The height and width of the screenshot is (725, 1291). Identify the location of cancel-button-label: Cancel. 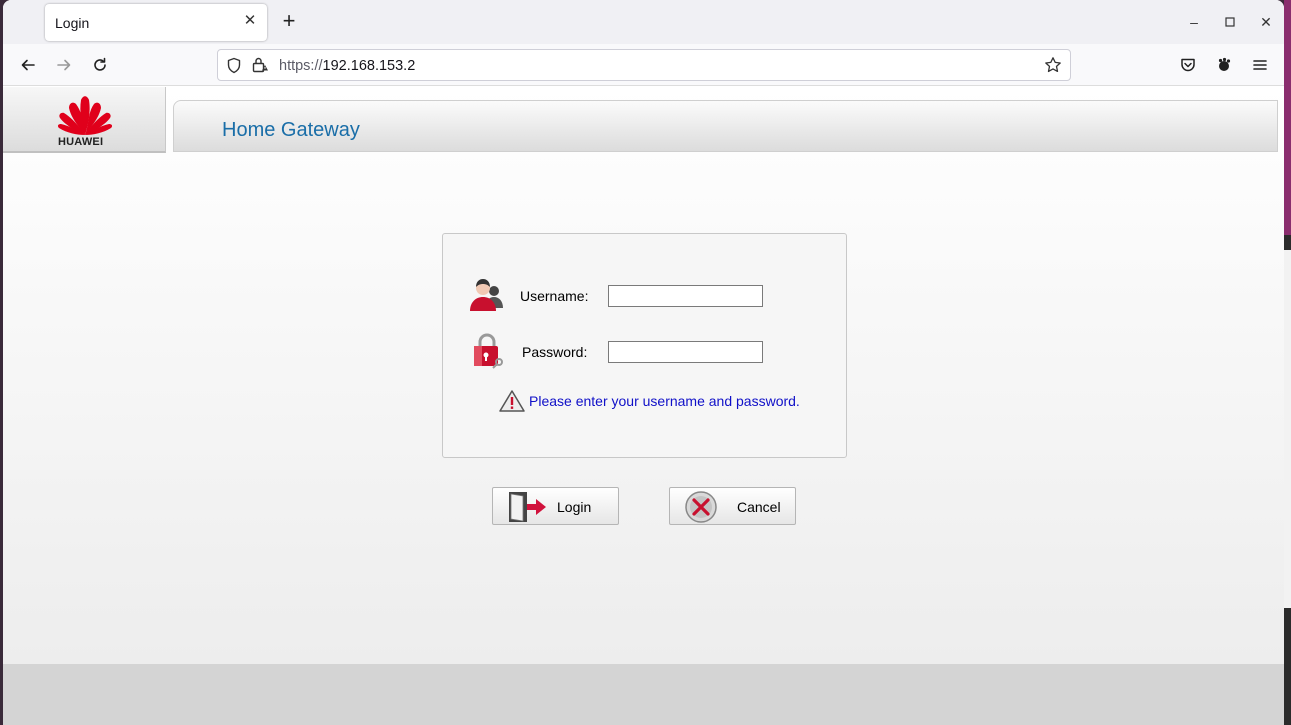
(759, 507).